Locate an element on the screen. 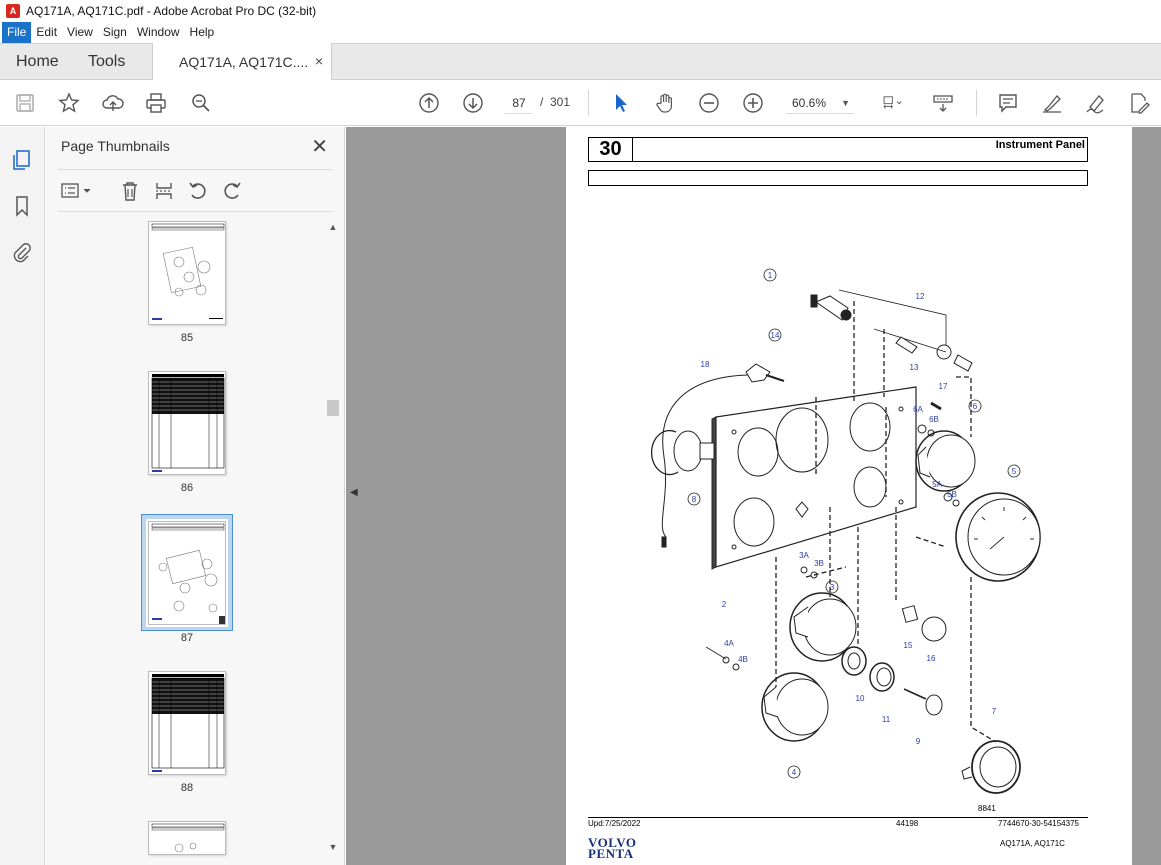 The image size is (1161, 865). thumbnail-tools is located at coordinates (195, 190).